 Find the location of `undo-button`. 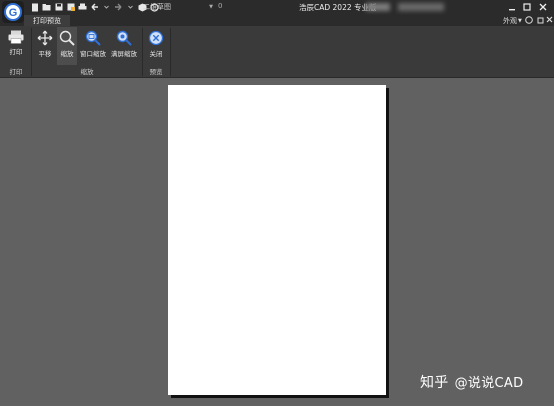

undo-button is located at coordinates (94, 7).